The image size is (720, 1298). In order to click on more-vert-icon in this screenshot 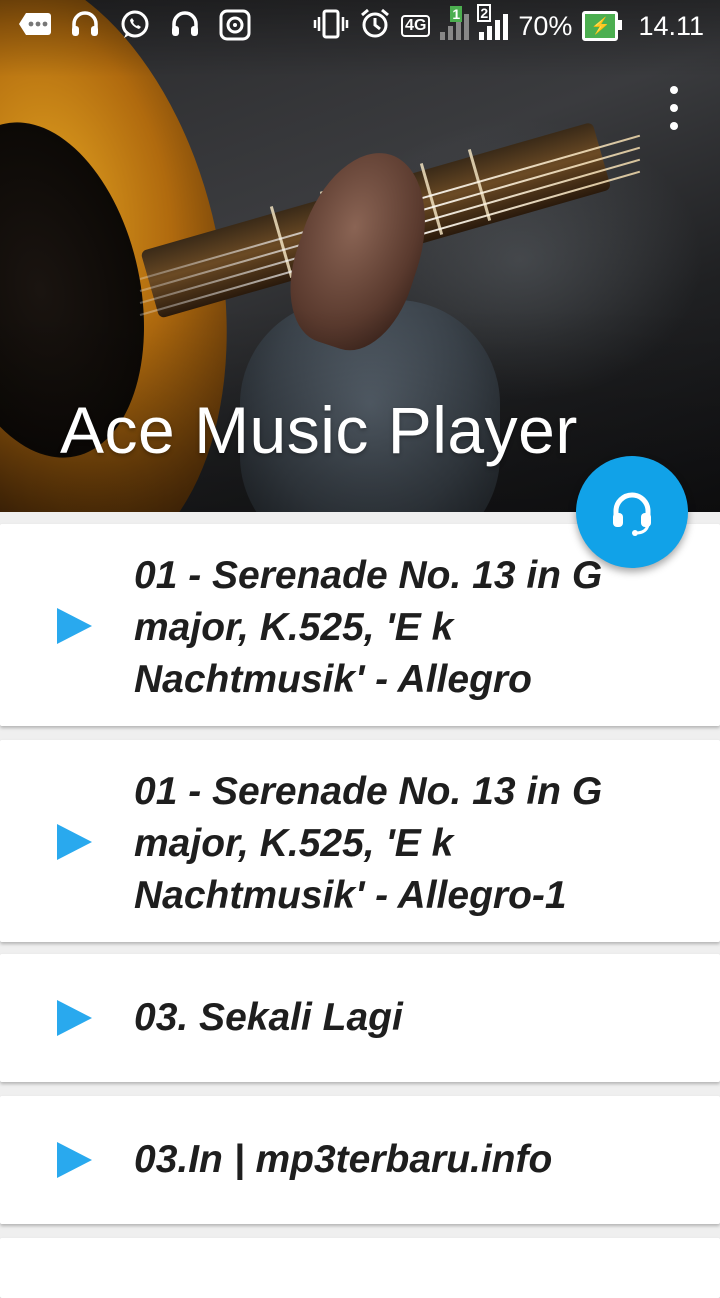, I will do `click(674, 108)`.